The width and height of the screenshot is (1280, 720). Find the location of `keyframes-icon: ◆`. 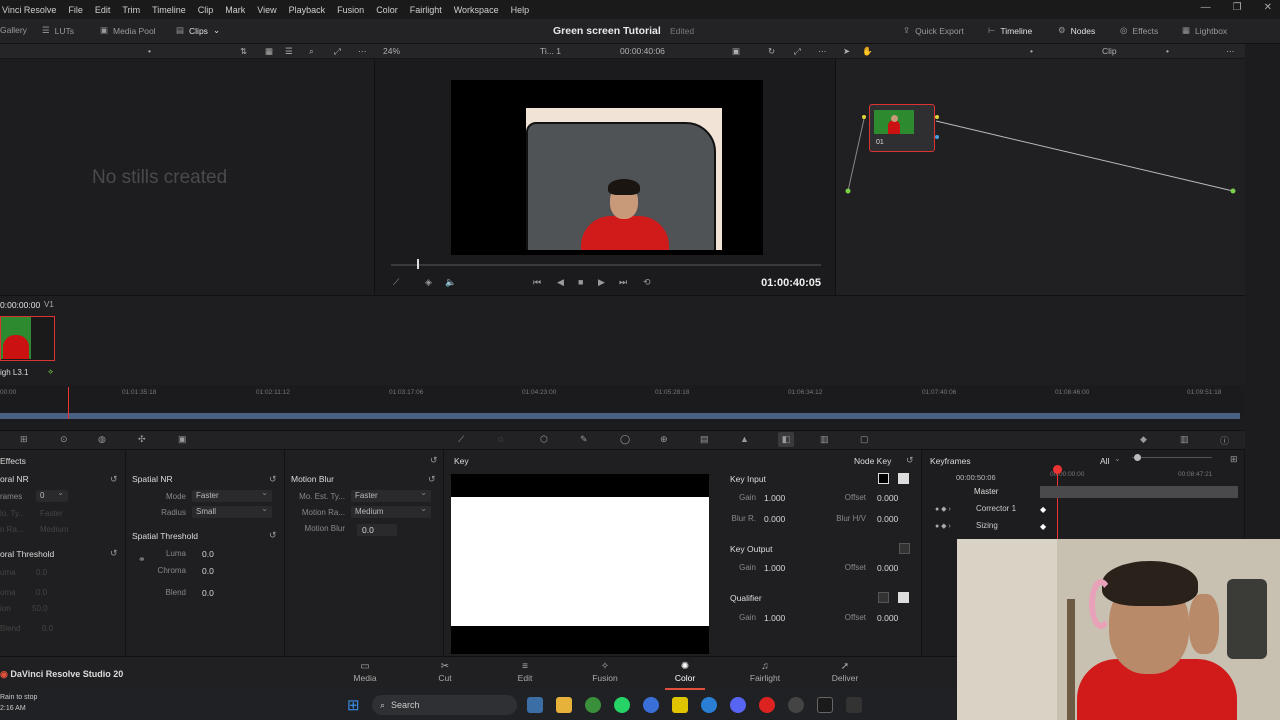

keyframes-icon: ◆ is located at coordinates (1143, 439).